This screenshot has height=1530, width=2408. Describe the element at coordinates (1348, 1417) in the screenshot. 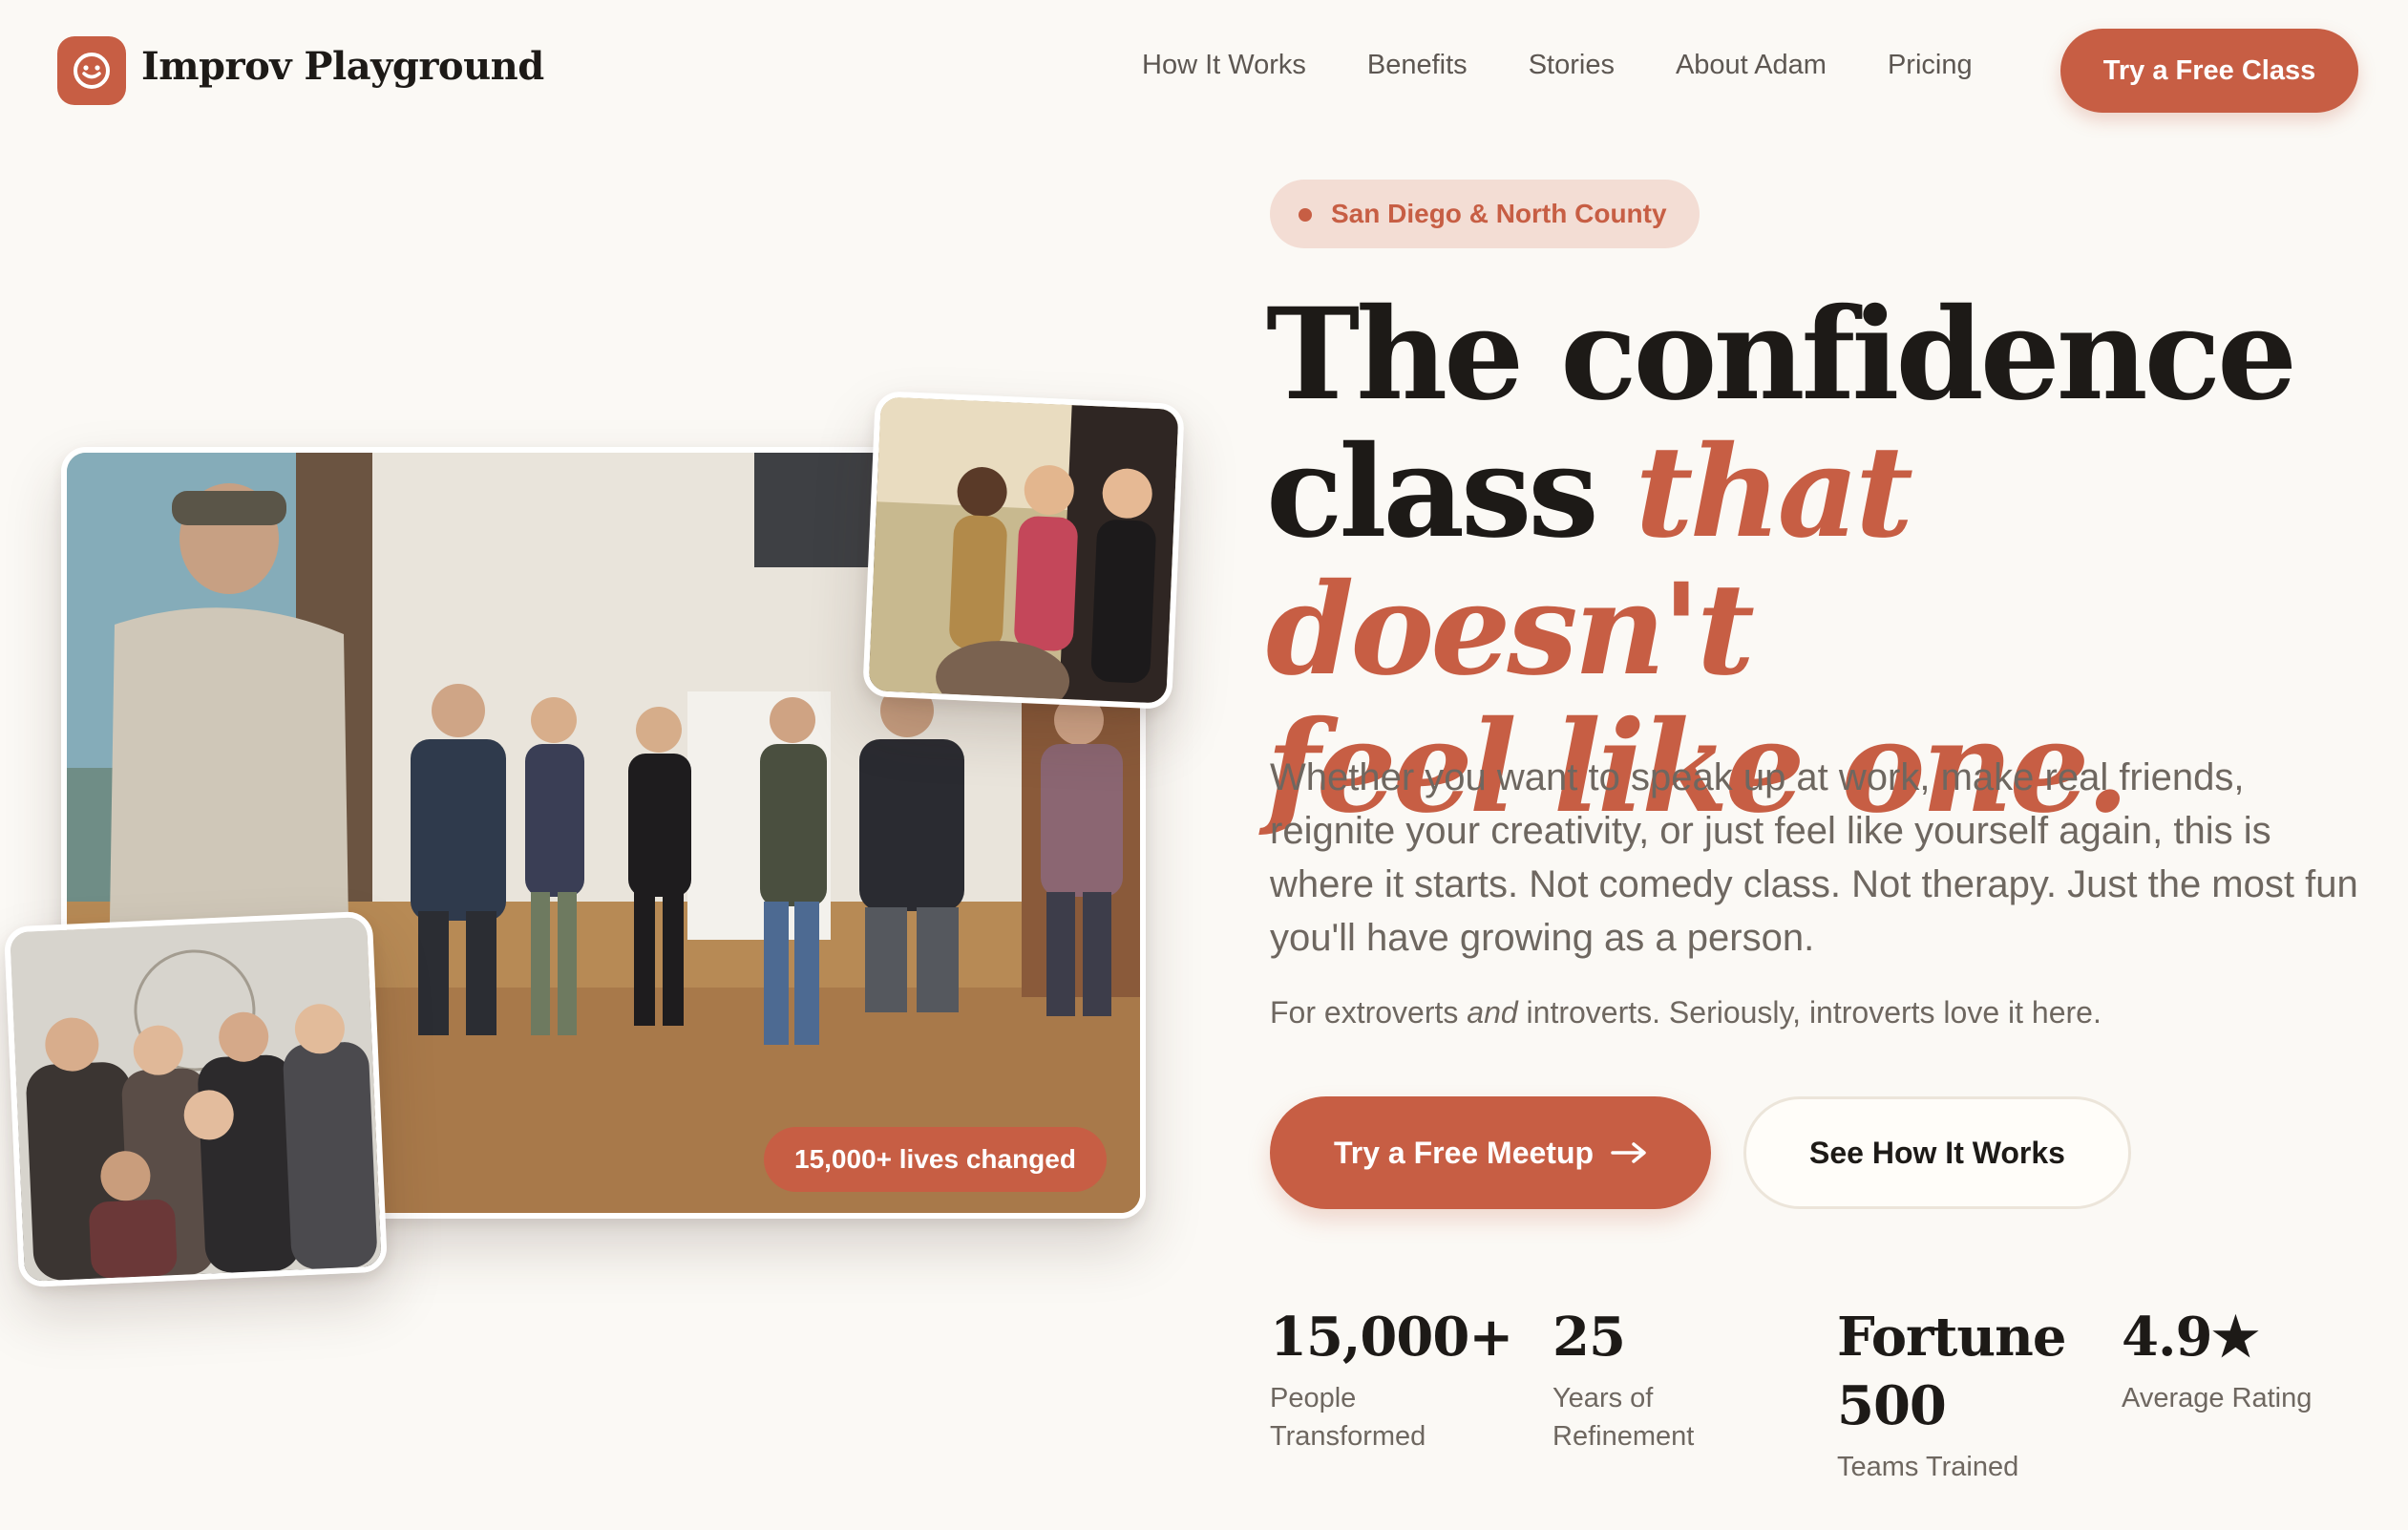

I see `stat-label: People Transformed` at that location.